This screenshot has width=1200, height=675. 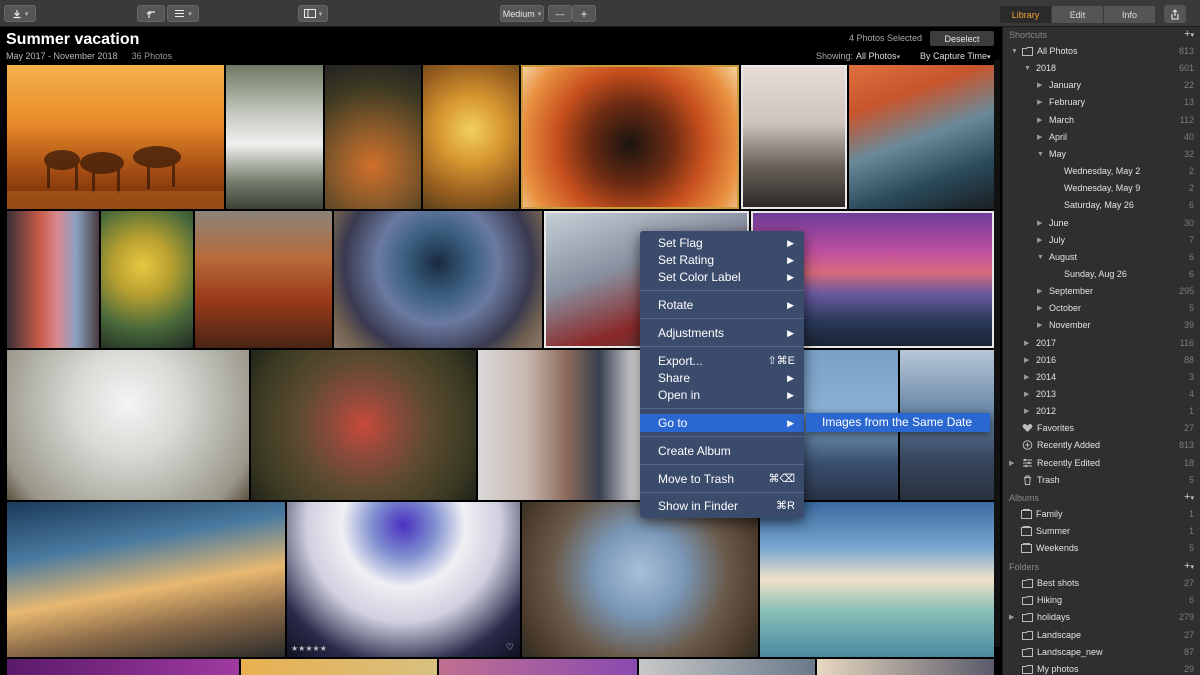 I want to click on sidebar-item-year-2013: ▶ 2013 4, so click(x=1101, y=394).